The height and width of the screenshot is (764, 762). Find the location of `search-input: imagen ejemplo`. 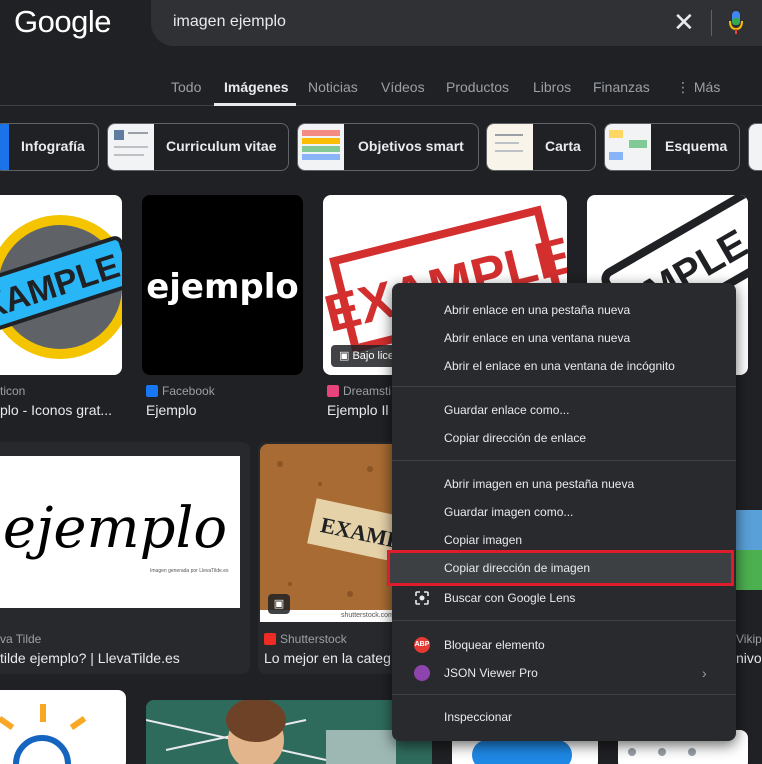

search-input: imagen ejemplo is located at coordinates (229, 22).